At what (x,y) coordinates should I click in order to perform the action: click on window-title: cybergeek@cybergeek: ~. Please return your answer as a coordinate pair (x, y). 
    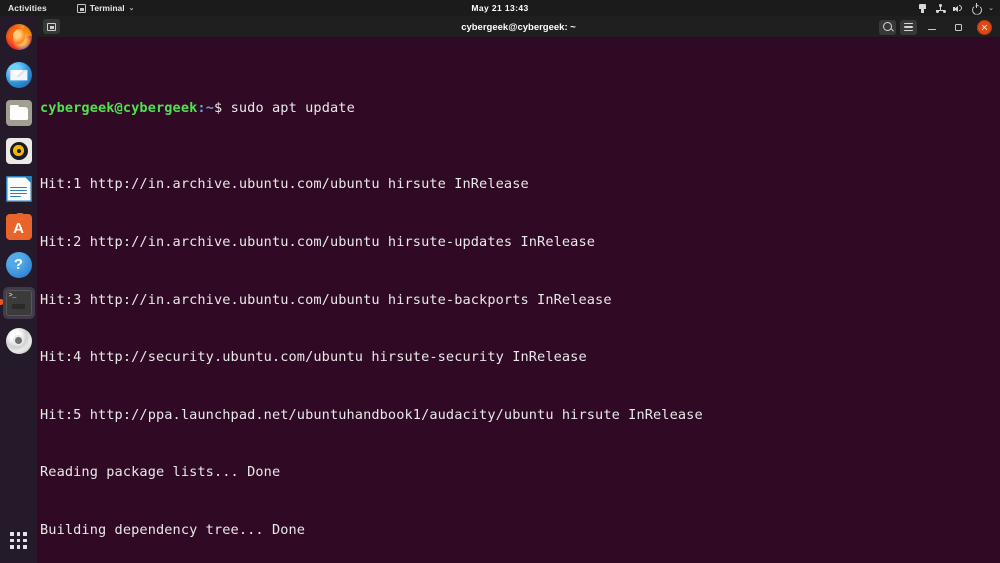
    Looking at the image, I should click on (518, 27).